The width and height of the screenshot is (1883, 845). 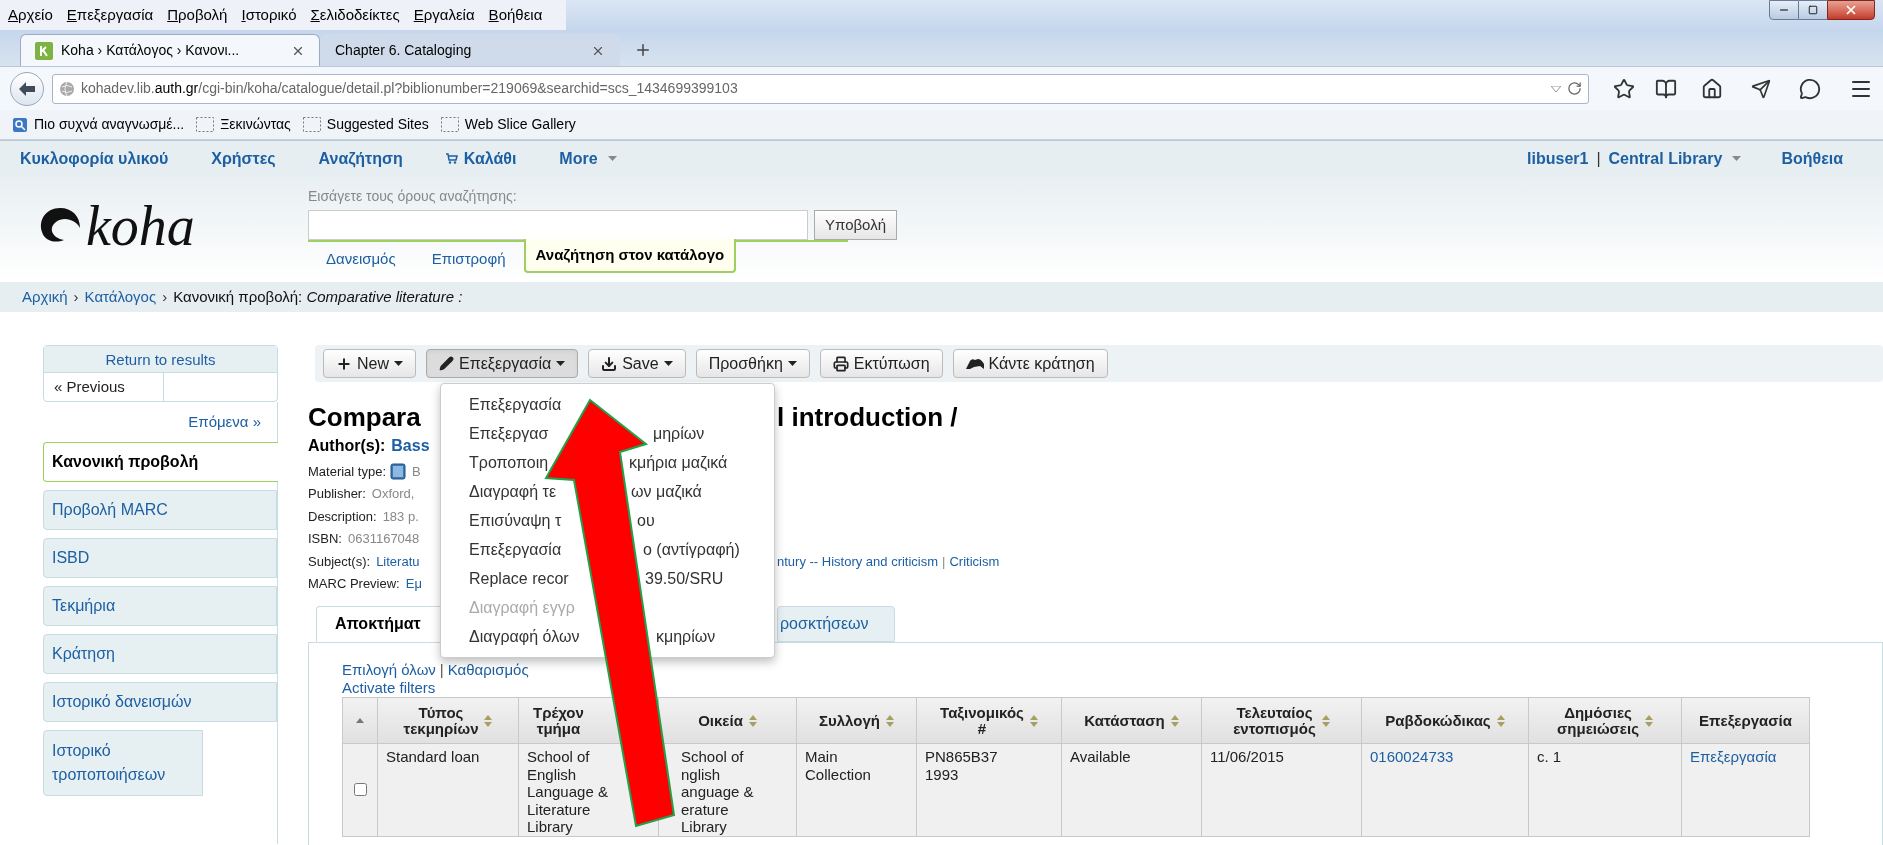 What do you see at coordinates (607, 578) in the screenshot?
I see `menu-option: Replace recor 39.50/SRU` at bounding box center [607, 578].